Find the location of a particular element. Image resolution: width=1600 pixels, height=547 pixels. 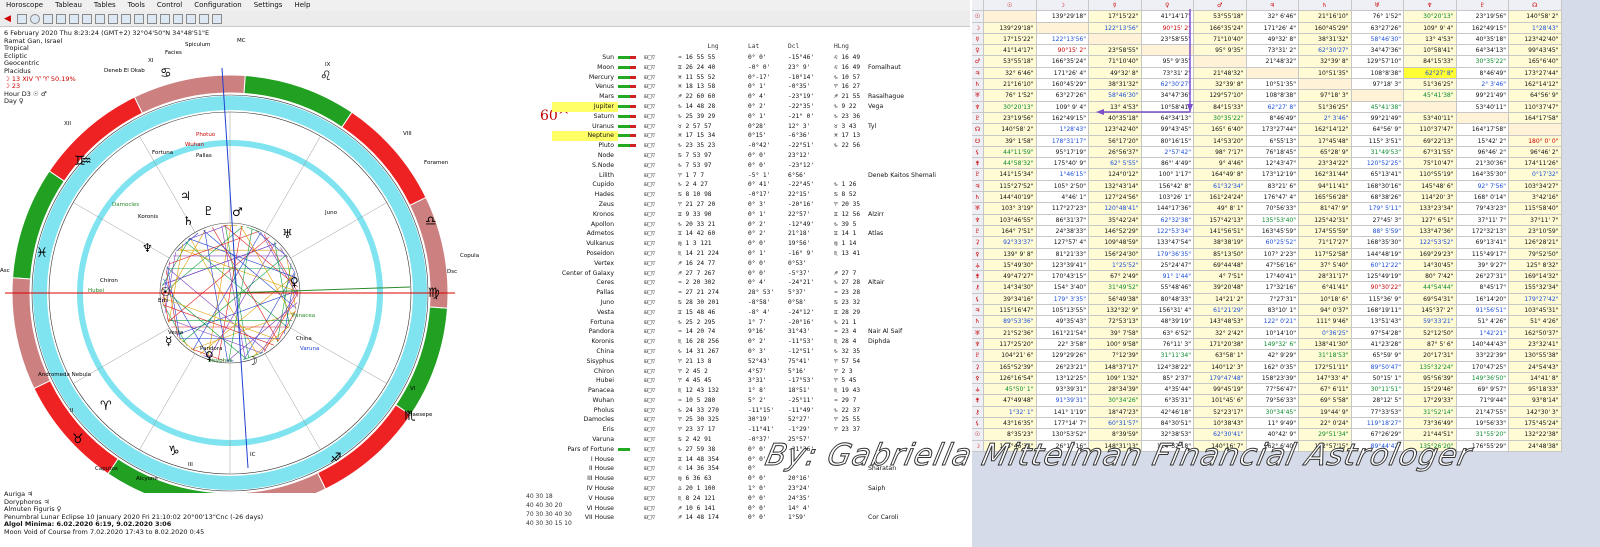

grid-cell: 179° 3'35" is located at coordinates (1062, 299).